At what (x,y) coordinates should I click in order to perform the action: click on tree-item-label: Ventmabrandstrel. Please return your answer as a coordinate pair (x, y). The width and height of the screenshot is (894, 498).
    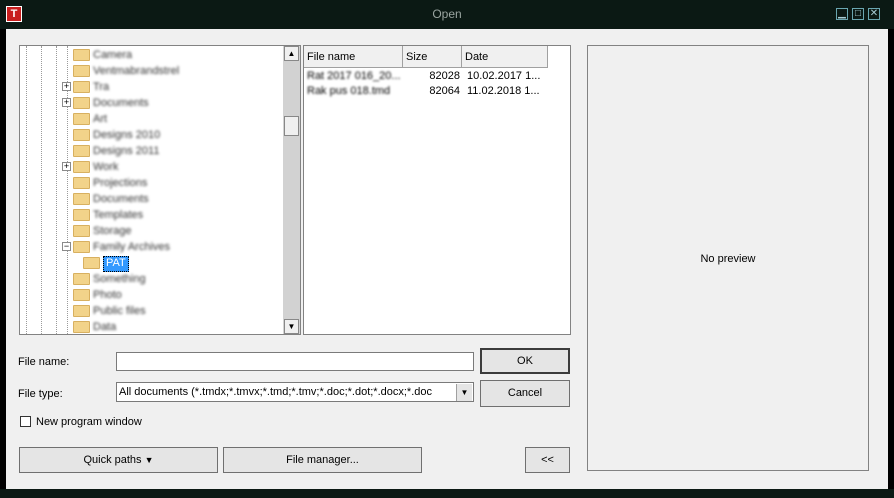
    Looking at the image, I should click on (136, 71).